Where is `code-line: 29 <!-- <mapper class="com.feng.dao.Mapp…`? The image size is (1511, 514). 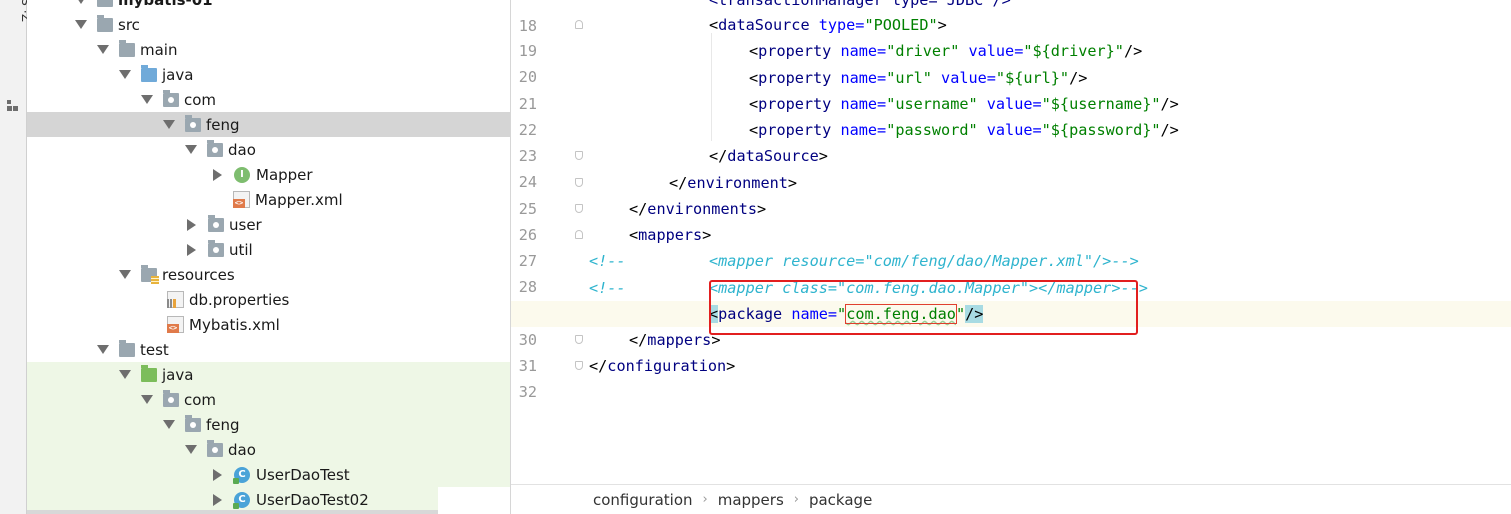 code-line: 29 <!-- <mapper class="com.feng.dao.Mapp… is located at coordinates (1011, 299).